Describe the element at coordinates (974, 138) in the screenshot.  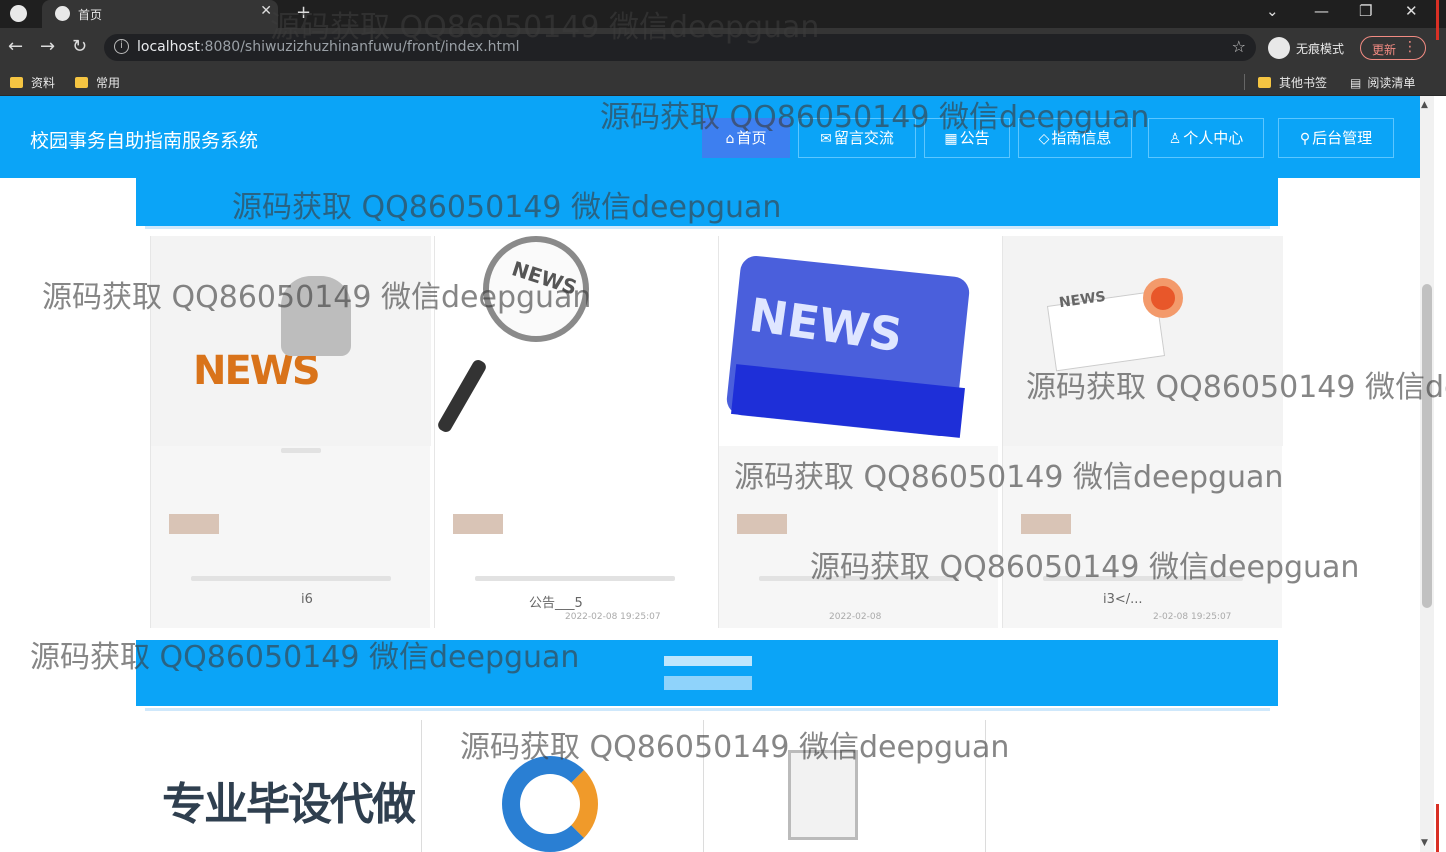
I see `nav-label: 公告` at that location.